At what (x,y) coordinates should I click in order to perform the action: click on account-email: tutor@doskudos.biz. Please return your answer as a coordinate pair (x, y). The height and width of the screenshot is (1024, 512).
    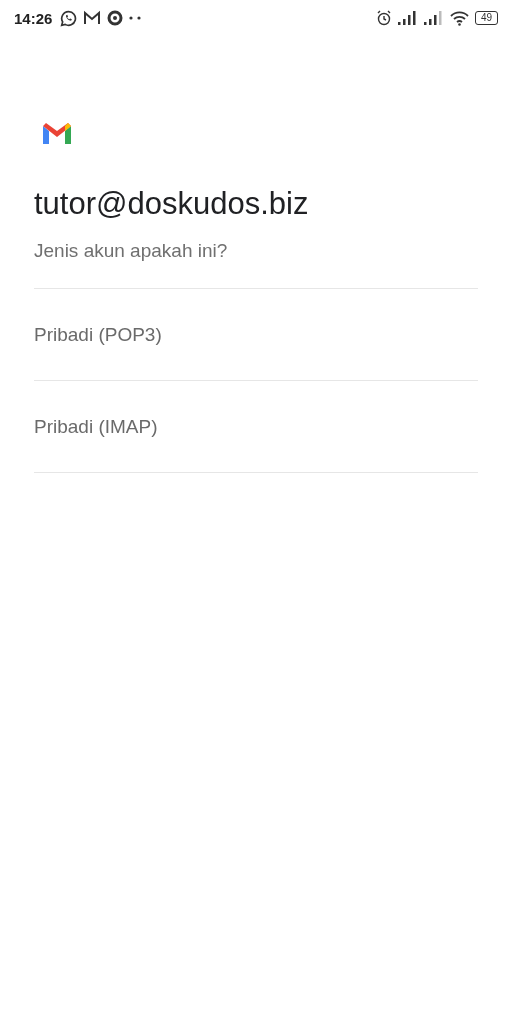
    Looking at the image, I should click on (172, 204).